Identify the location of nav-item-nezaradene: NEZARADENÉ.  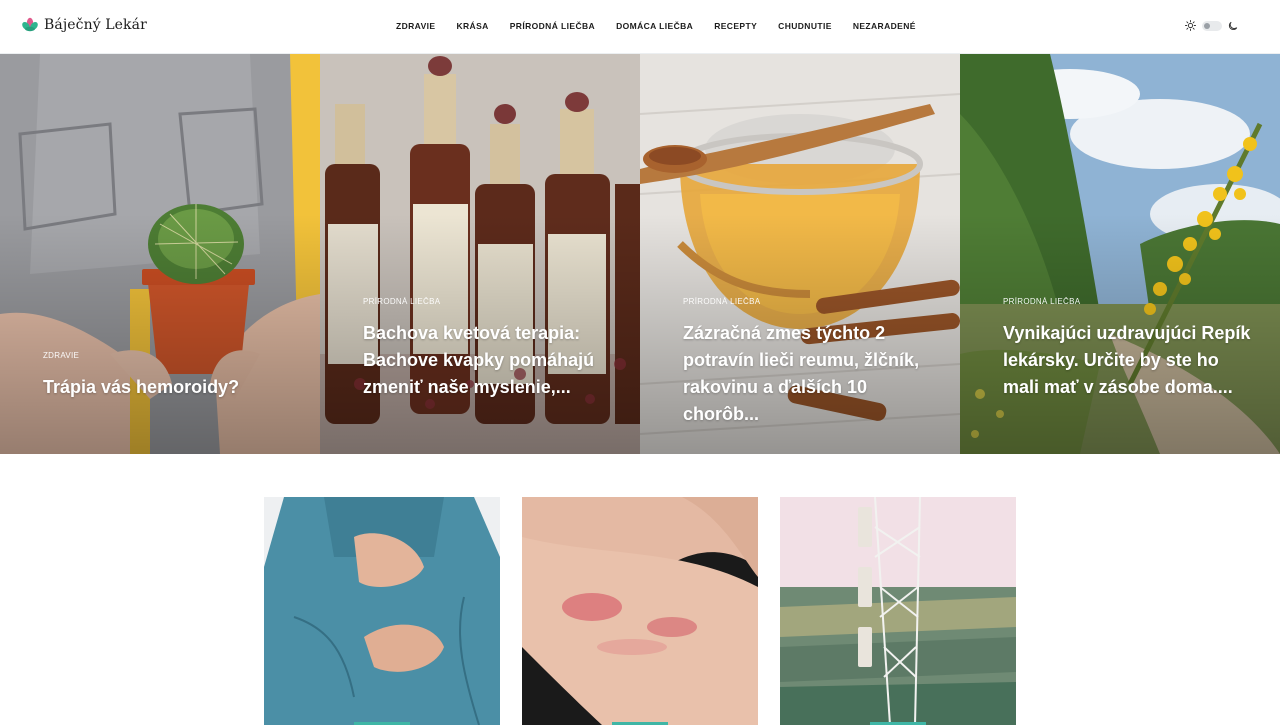
(884, 26).